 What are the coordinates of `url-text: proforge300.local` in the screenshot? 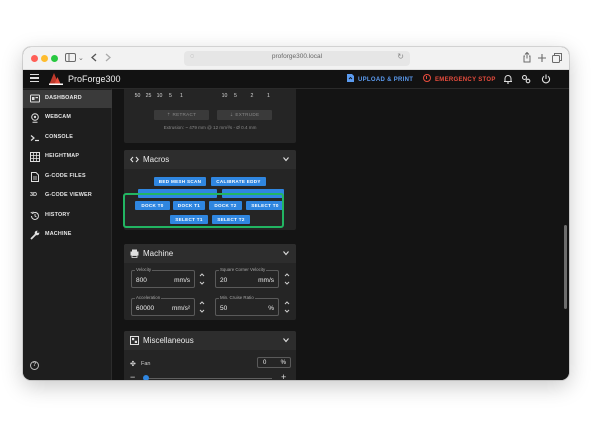 It's located at (297, 56).